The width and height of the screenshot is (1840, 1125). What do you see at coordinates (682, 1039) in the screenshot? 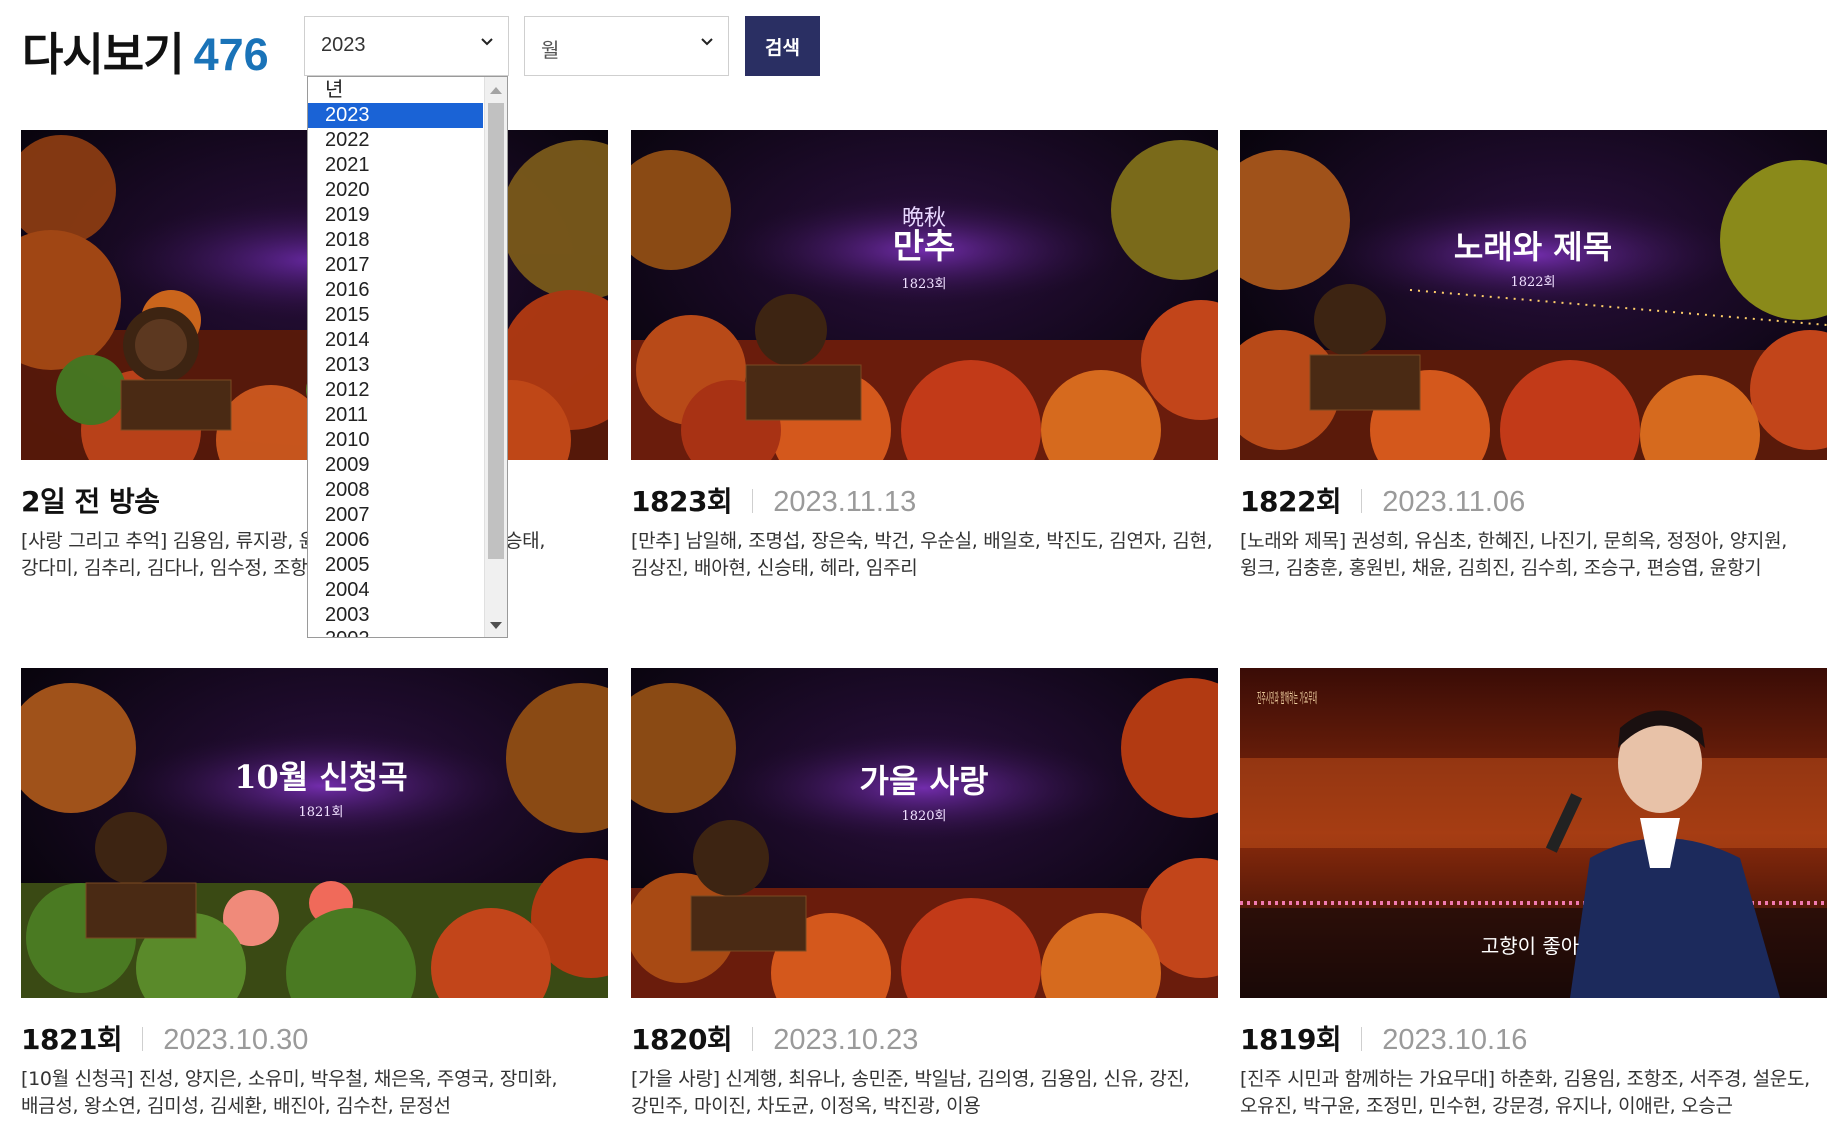
I see `episode-title: 1820회` at bounding box center [682, 1039].